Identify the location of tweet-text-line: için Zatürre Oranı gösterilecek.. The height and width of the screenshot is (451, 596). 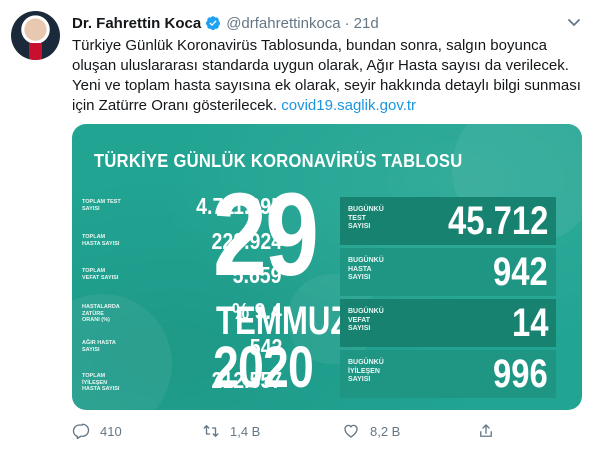
(175, 105).